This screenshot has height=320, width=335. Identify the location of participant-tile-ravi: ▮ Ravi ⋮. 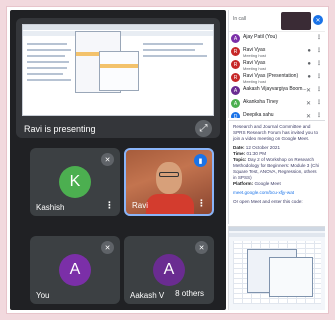
(169, 182).